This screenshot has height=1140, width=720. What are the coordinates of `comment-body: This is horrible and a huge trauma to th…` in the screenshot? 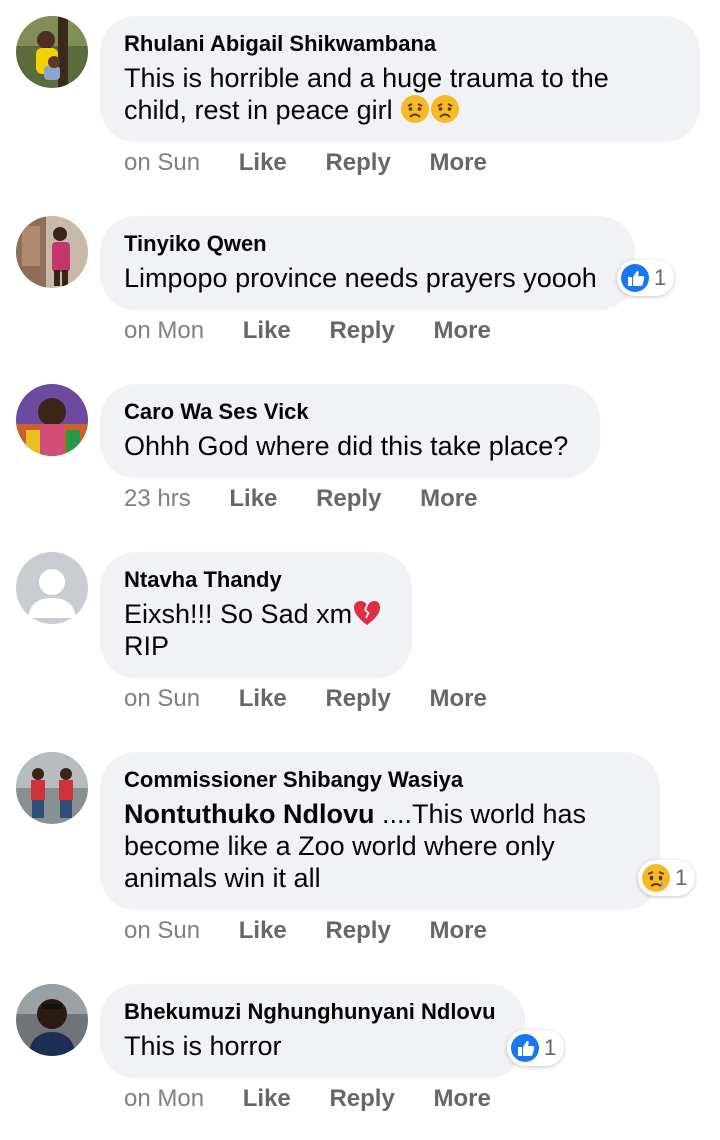 It's located at (366, 94).